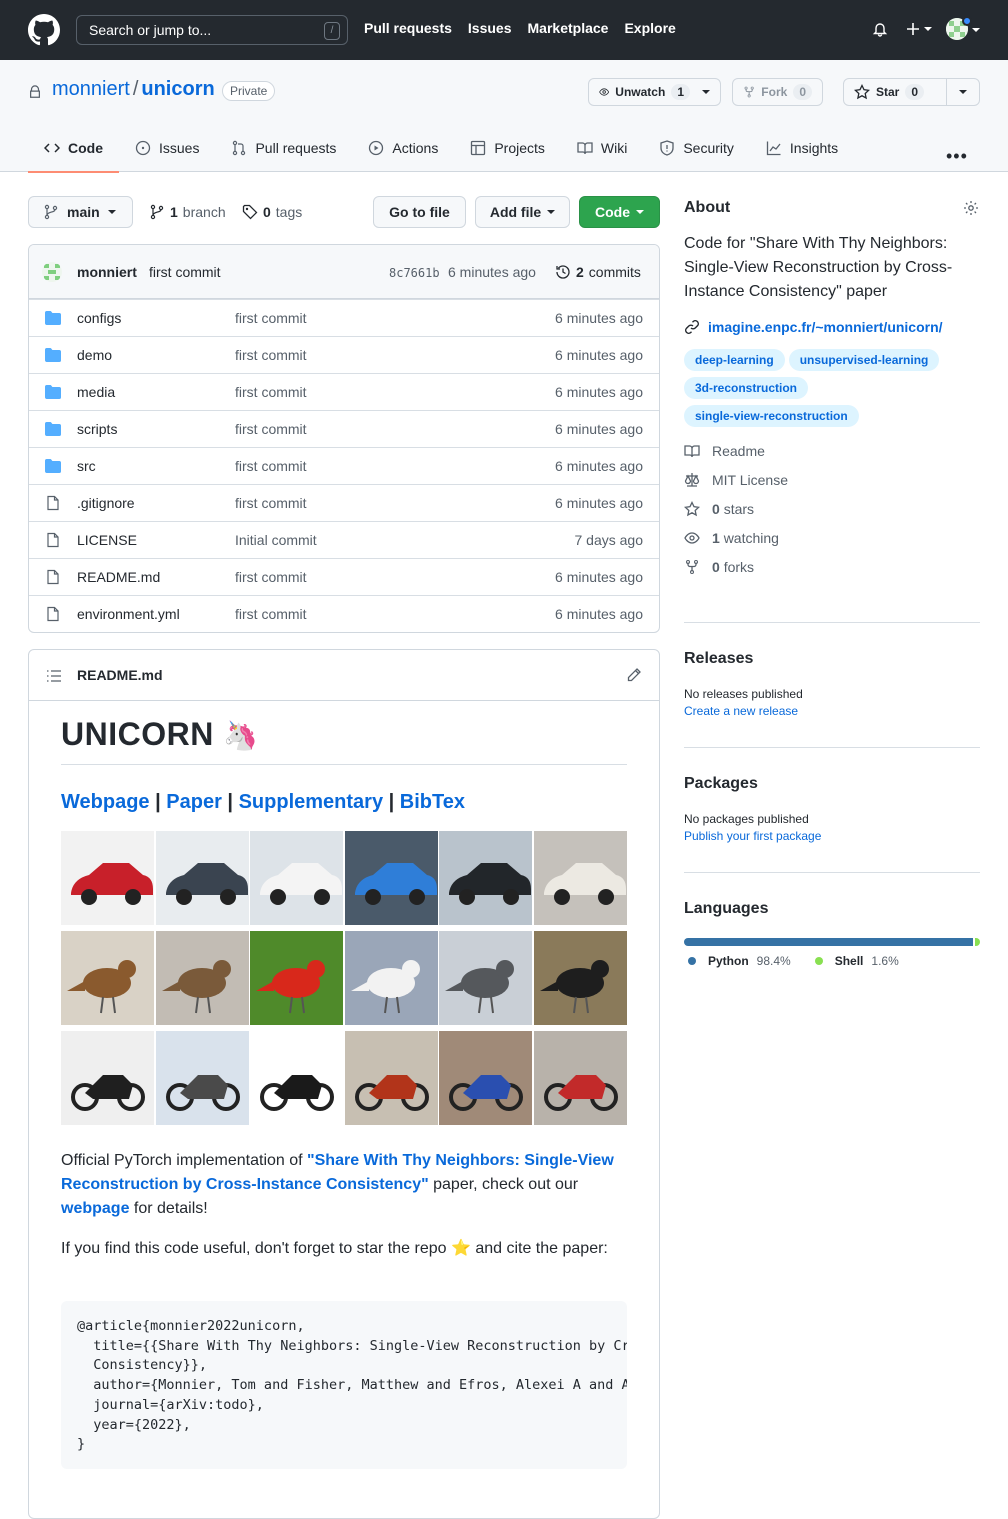 Image resolution: width=1008 pixels, height=1519 pixels. I want to click on gear-icon, so click(971, 208).